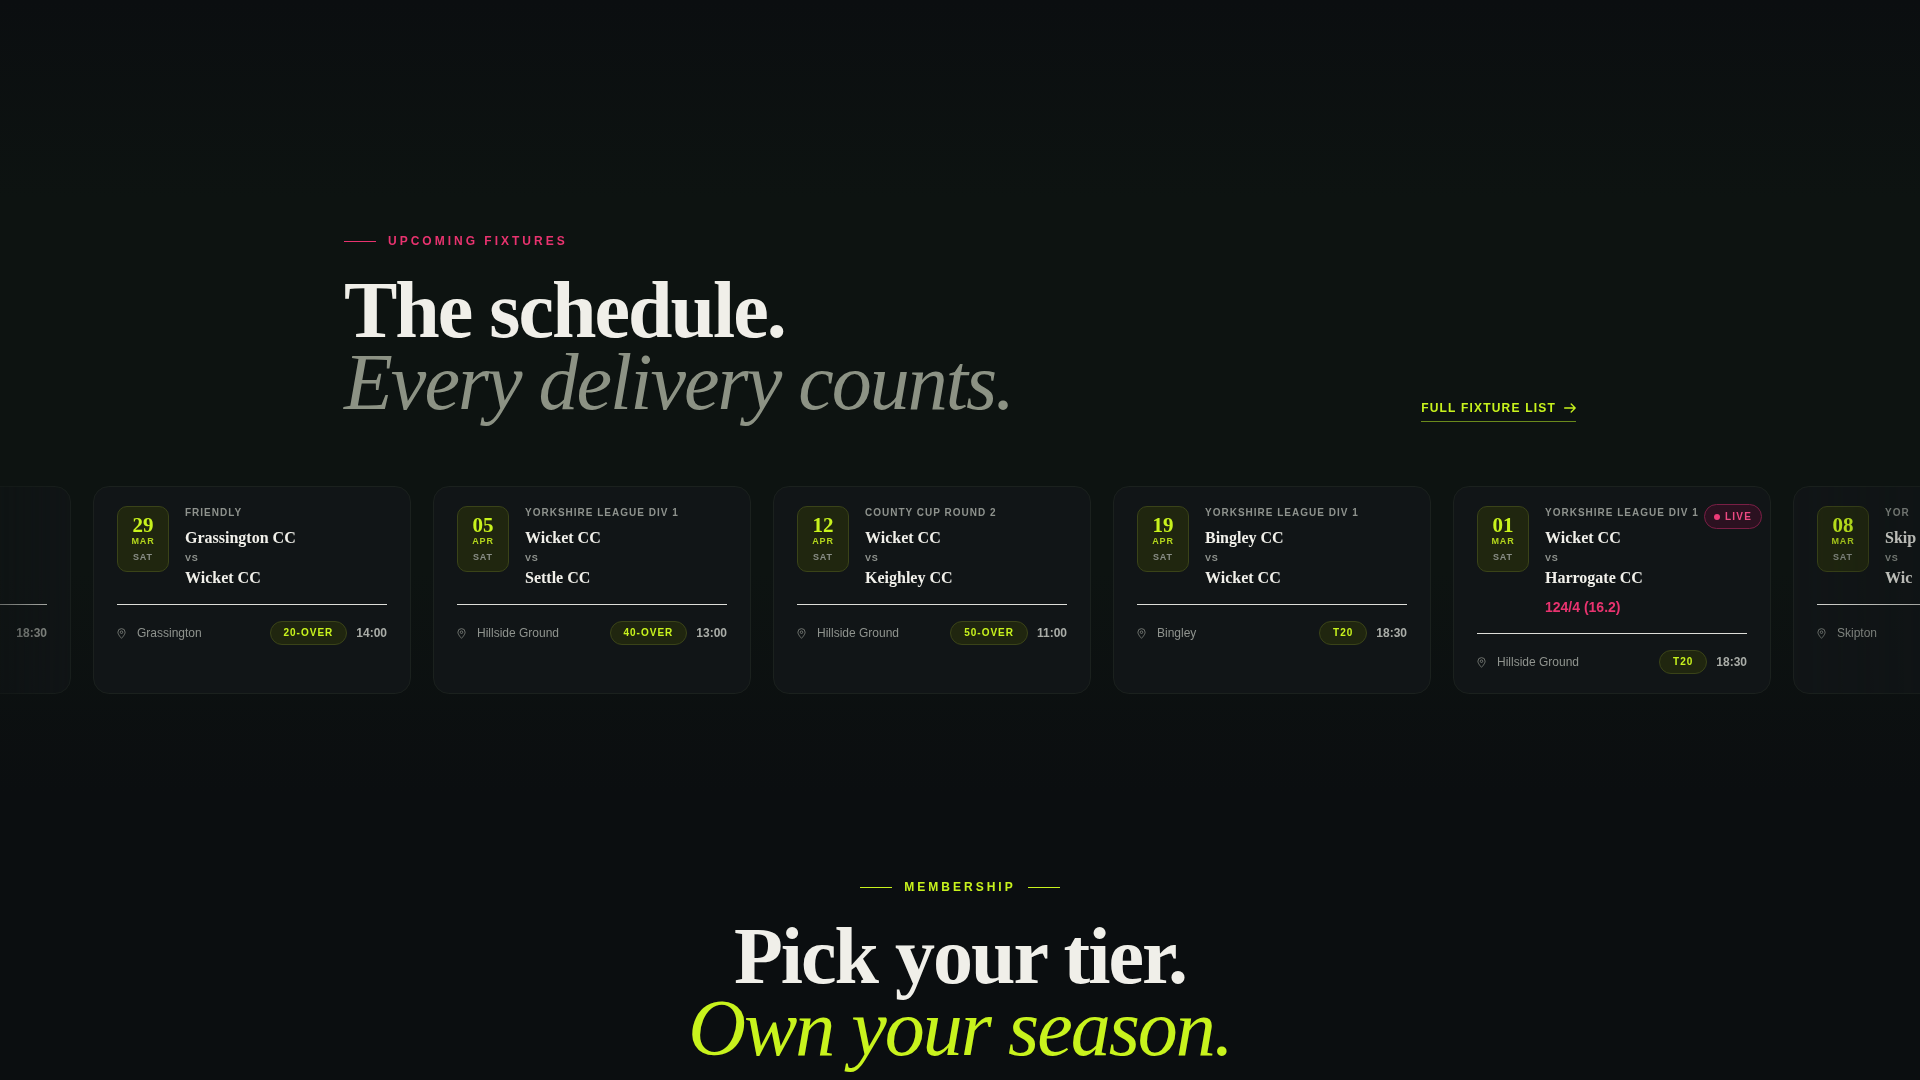 Image resolution: width=1920 pixels, height=1080 pixels. What do you see at coordinates (478, 241) in the screenshot?
I see `section-eyebrow: UPCOMING FIXTURES` at bounding box center [478, 241].